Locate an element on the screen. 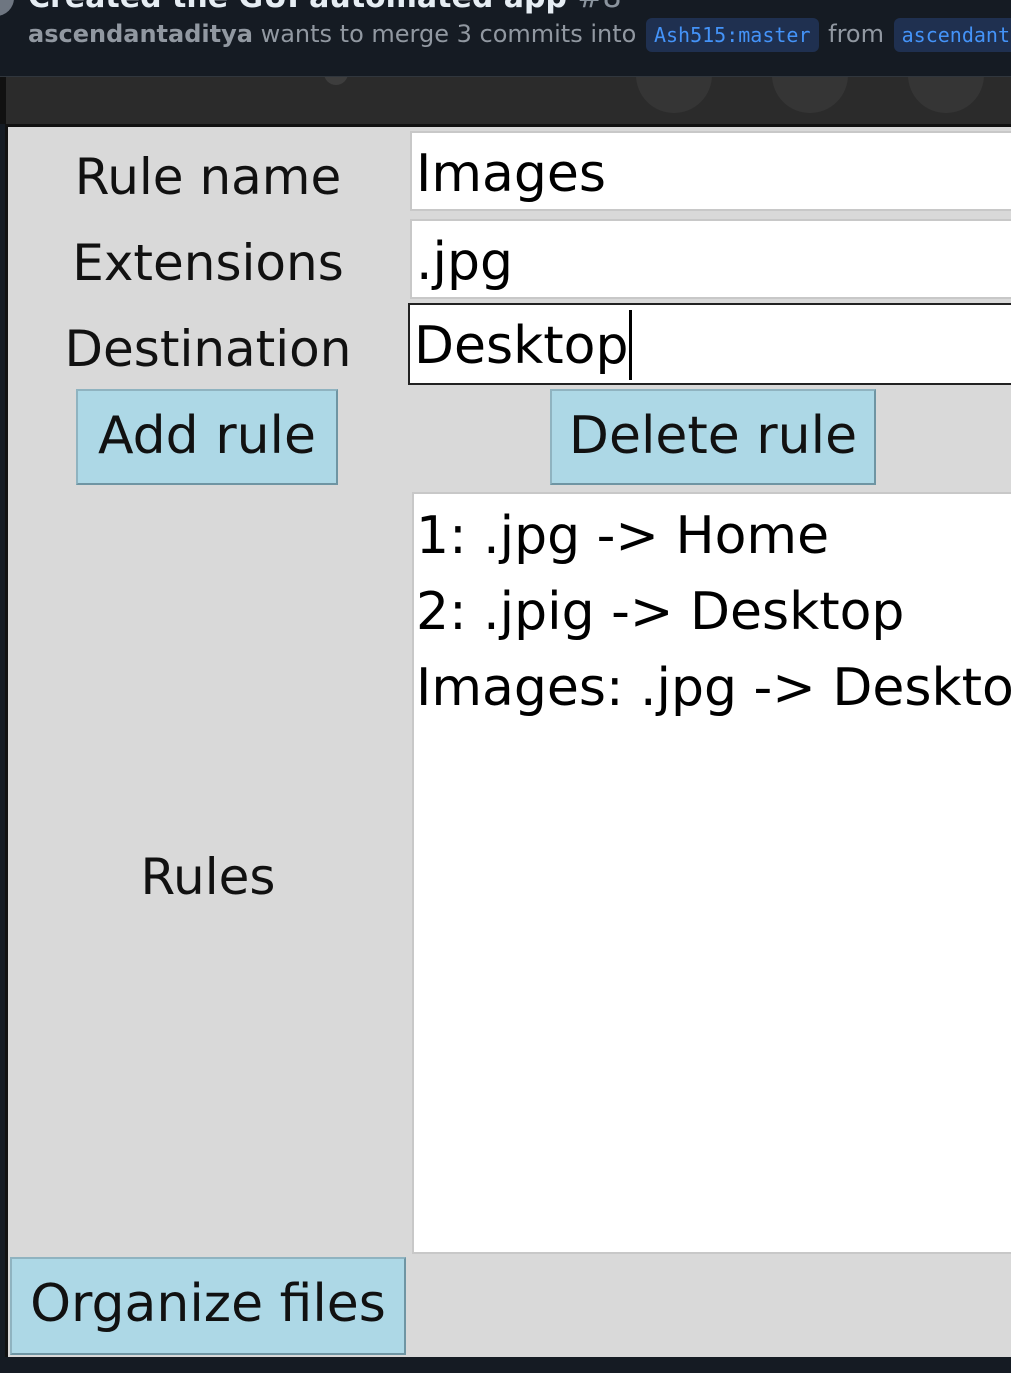 This screenshot has height=1373, width=1011. rule-name-label: Rule name is located at coordinates (208, 177).